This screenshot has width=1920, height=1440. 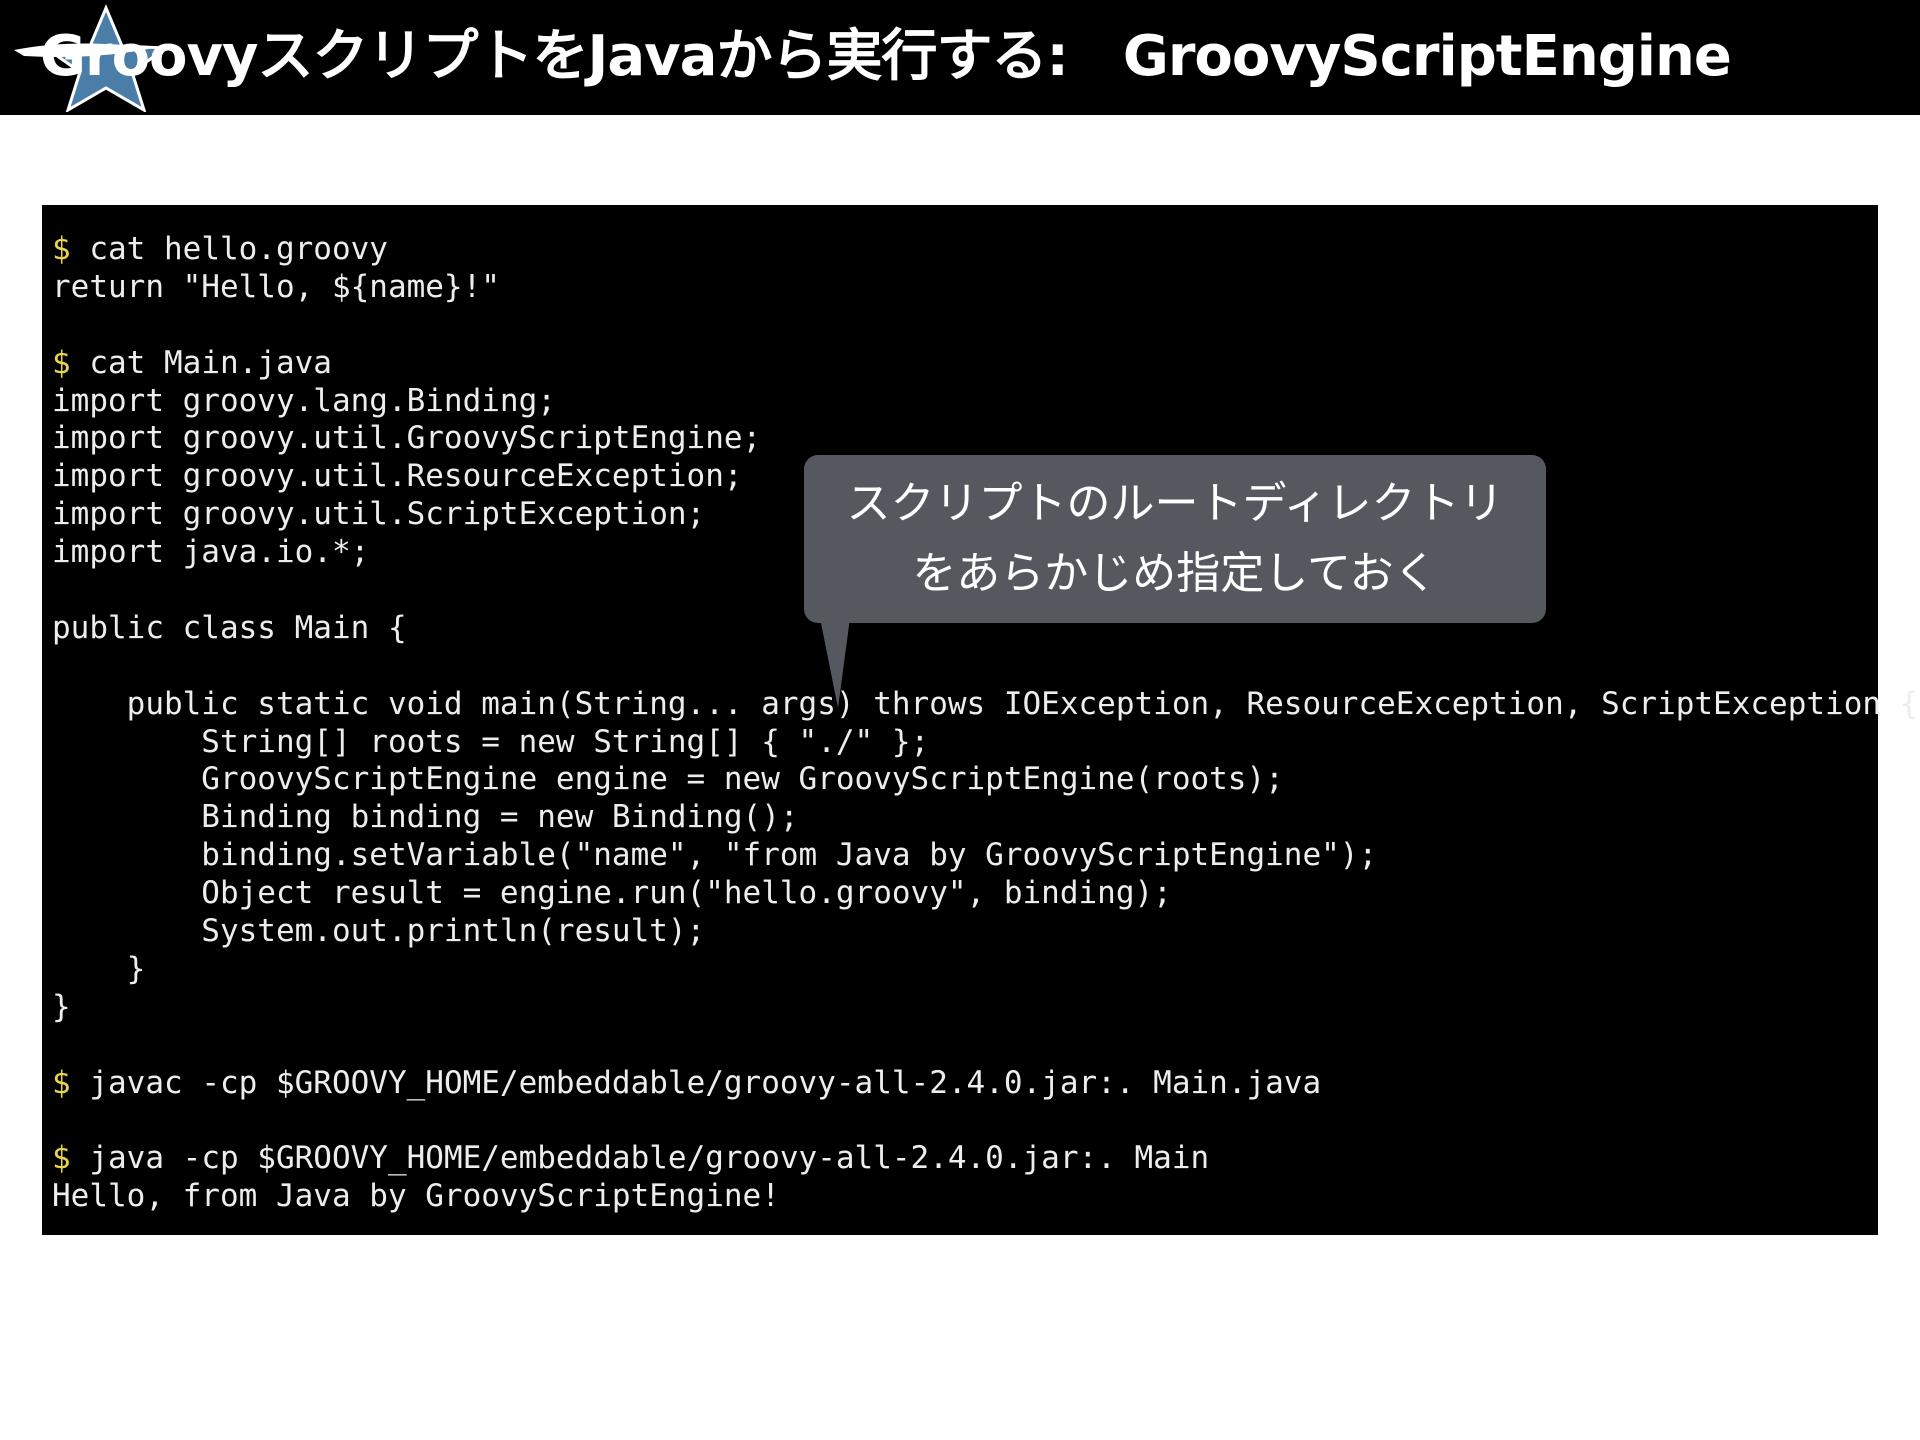 What do you see at coordinates (985, 818) in the screenshot?
I see `code-line: Binding binding = new Binding();` at bounding box center [985, 818].